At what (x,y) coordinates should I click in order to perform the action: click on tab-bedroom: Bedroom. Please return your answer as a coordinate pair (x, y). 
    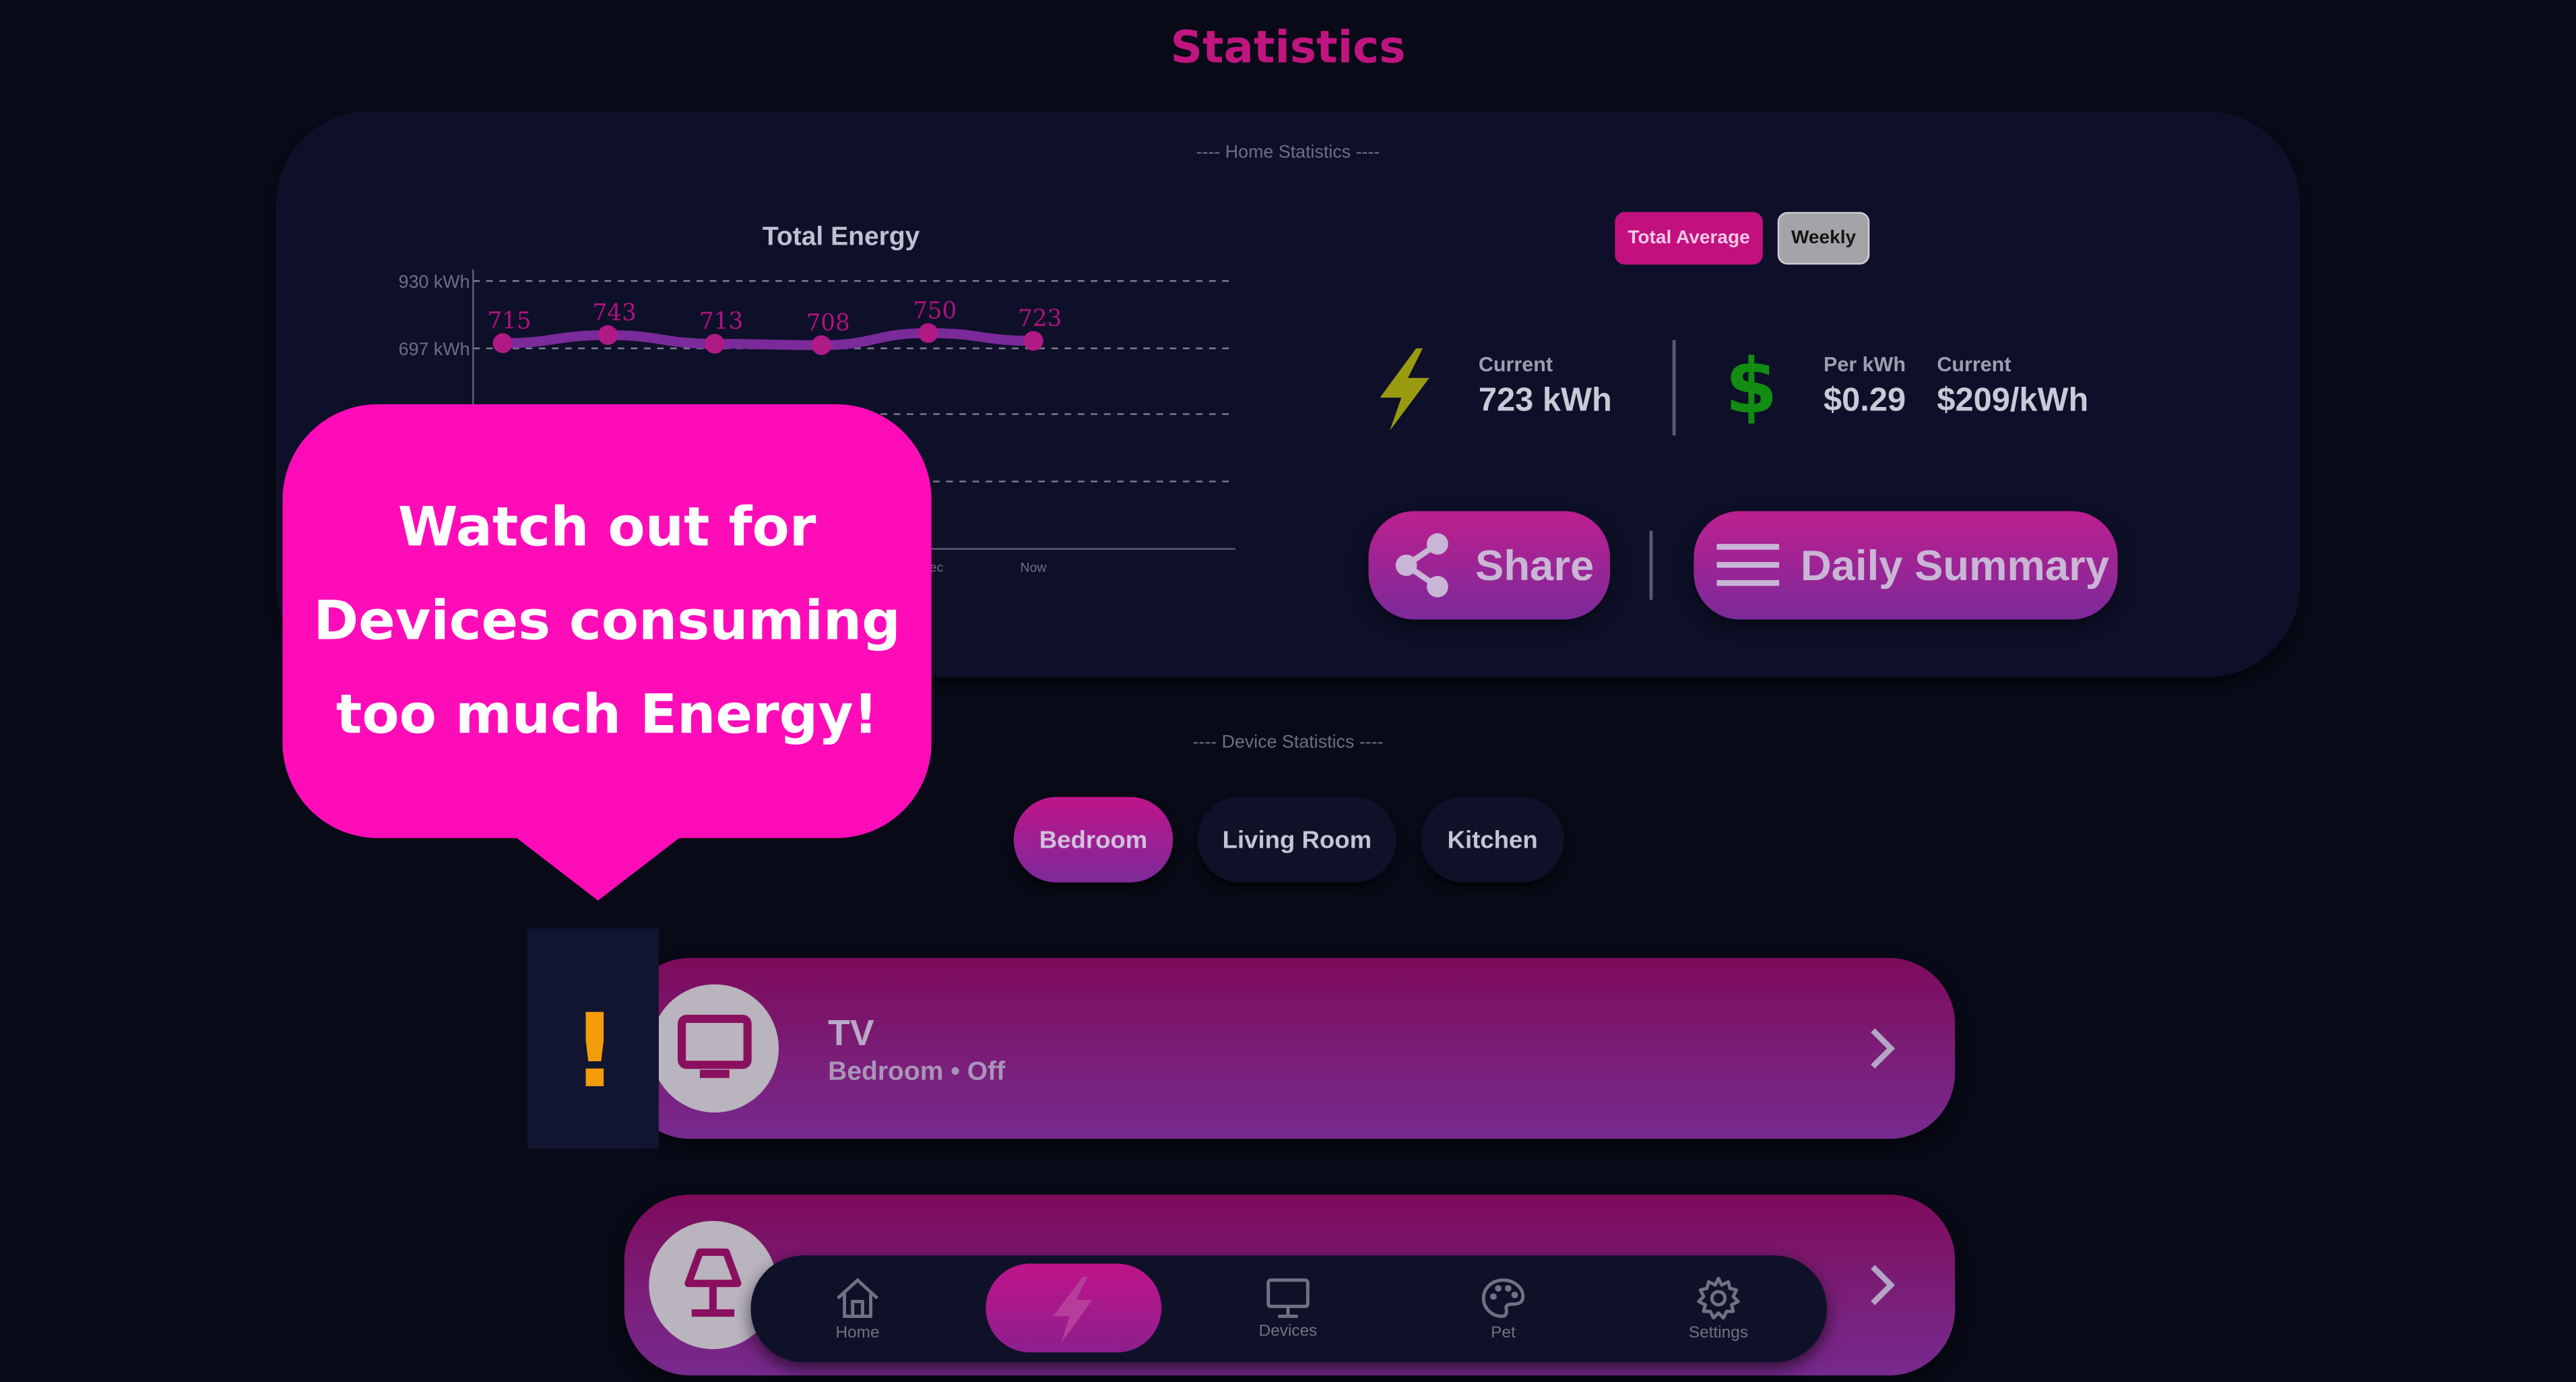
    Looking at the image, I should click on (1093, 839).